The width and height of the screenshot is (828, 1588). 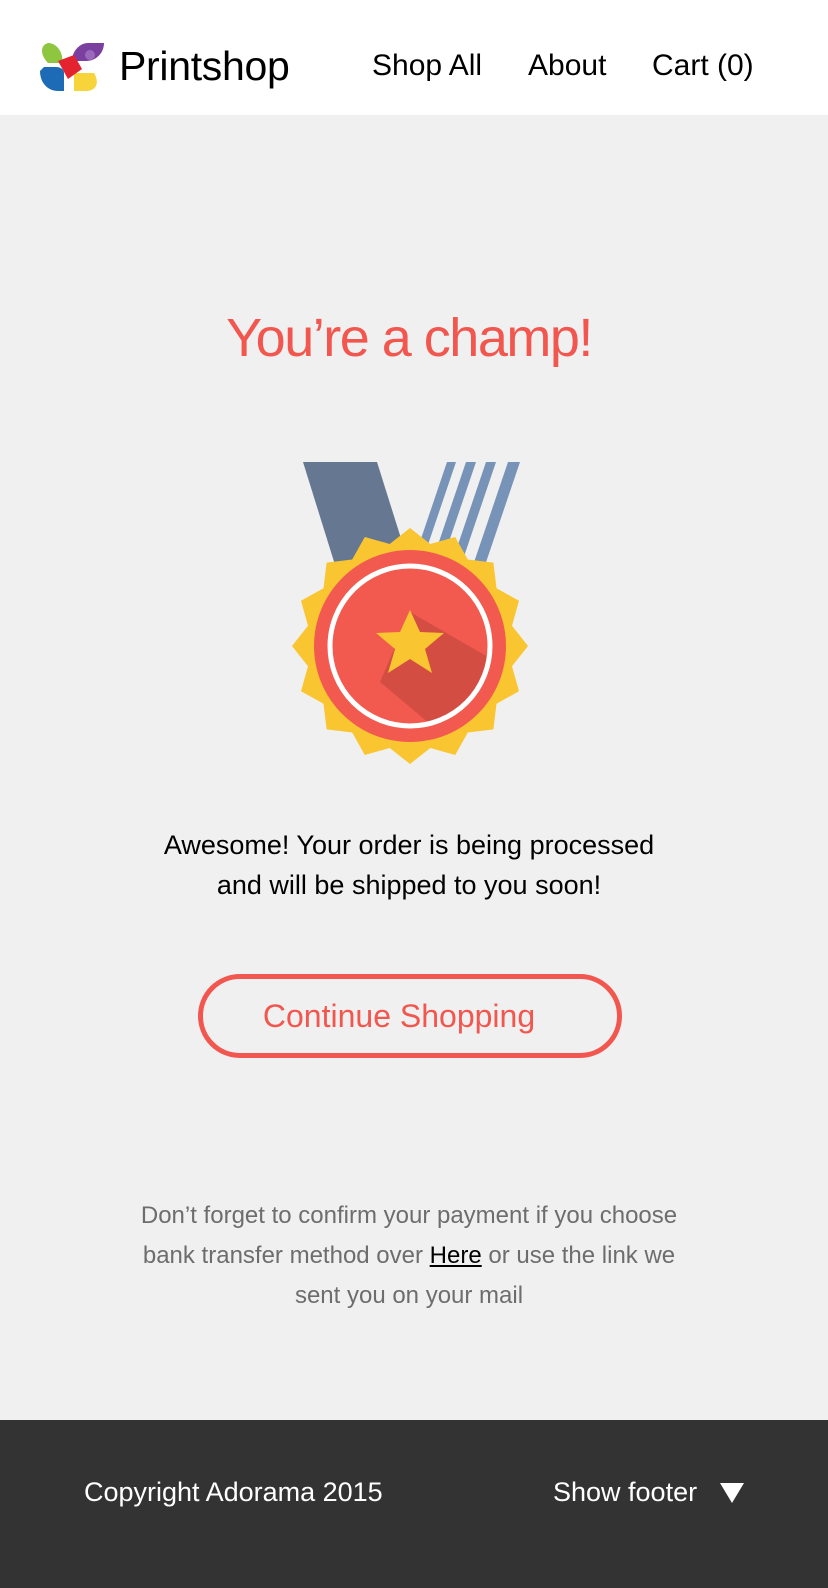 What do you see at coordinates (625, 1492) in the screenshot?
I see `show-footer-toggle: Show footer` at bounding box center [625, 1492].